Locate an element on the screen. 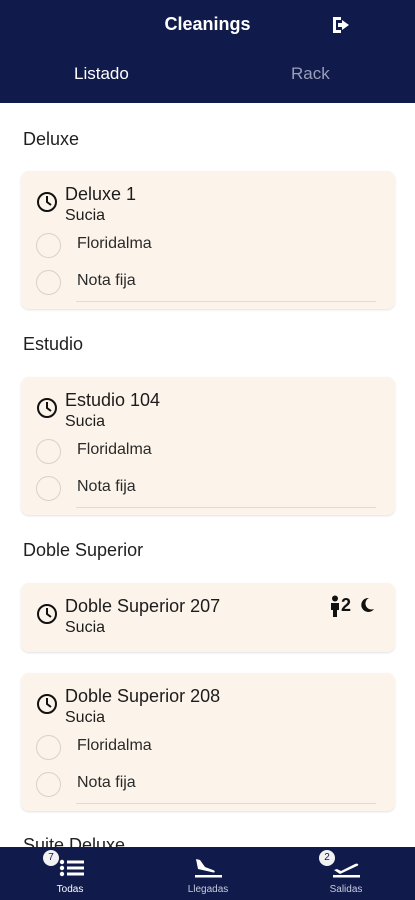 Image resolution: width=415 pixels, height=900 pixels. plane-landing-icon is located at coordinates (208, 868).